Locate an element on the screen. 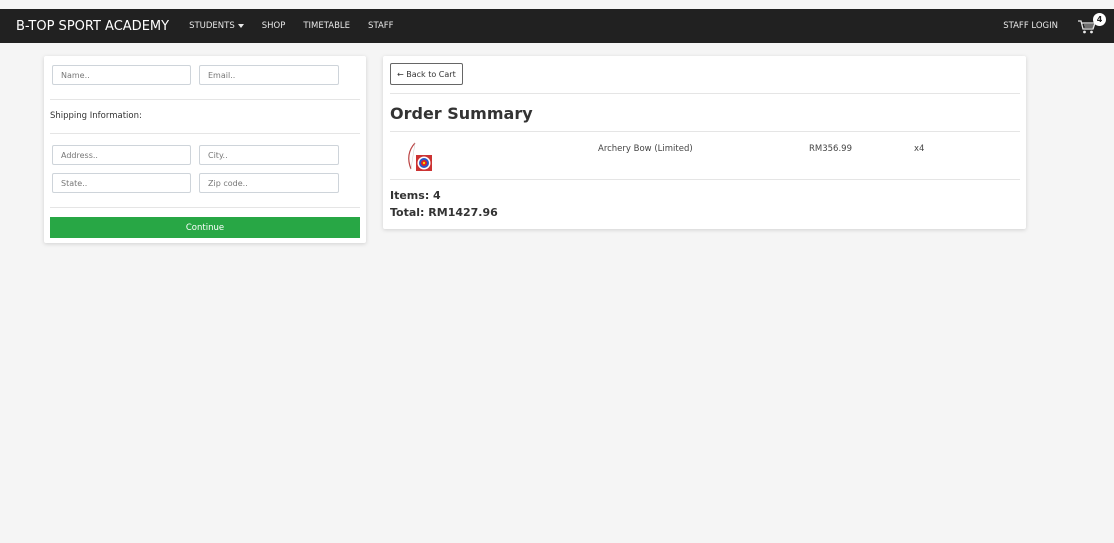 The width and height of the screenshot is (1114, 543). city-input: City.. is located at coordinates (269, 155).